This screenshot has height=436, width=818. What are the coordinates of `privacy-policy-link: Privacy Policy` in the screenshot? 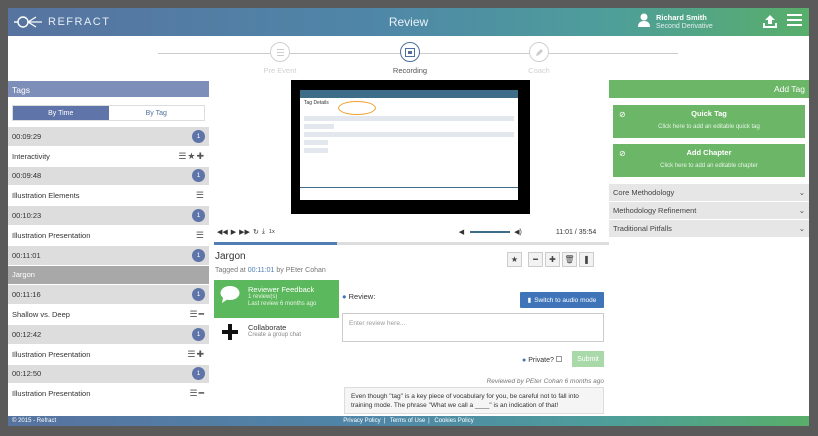 It's located at (361, 421).